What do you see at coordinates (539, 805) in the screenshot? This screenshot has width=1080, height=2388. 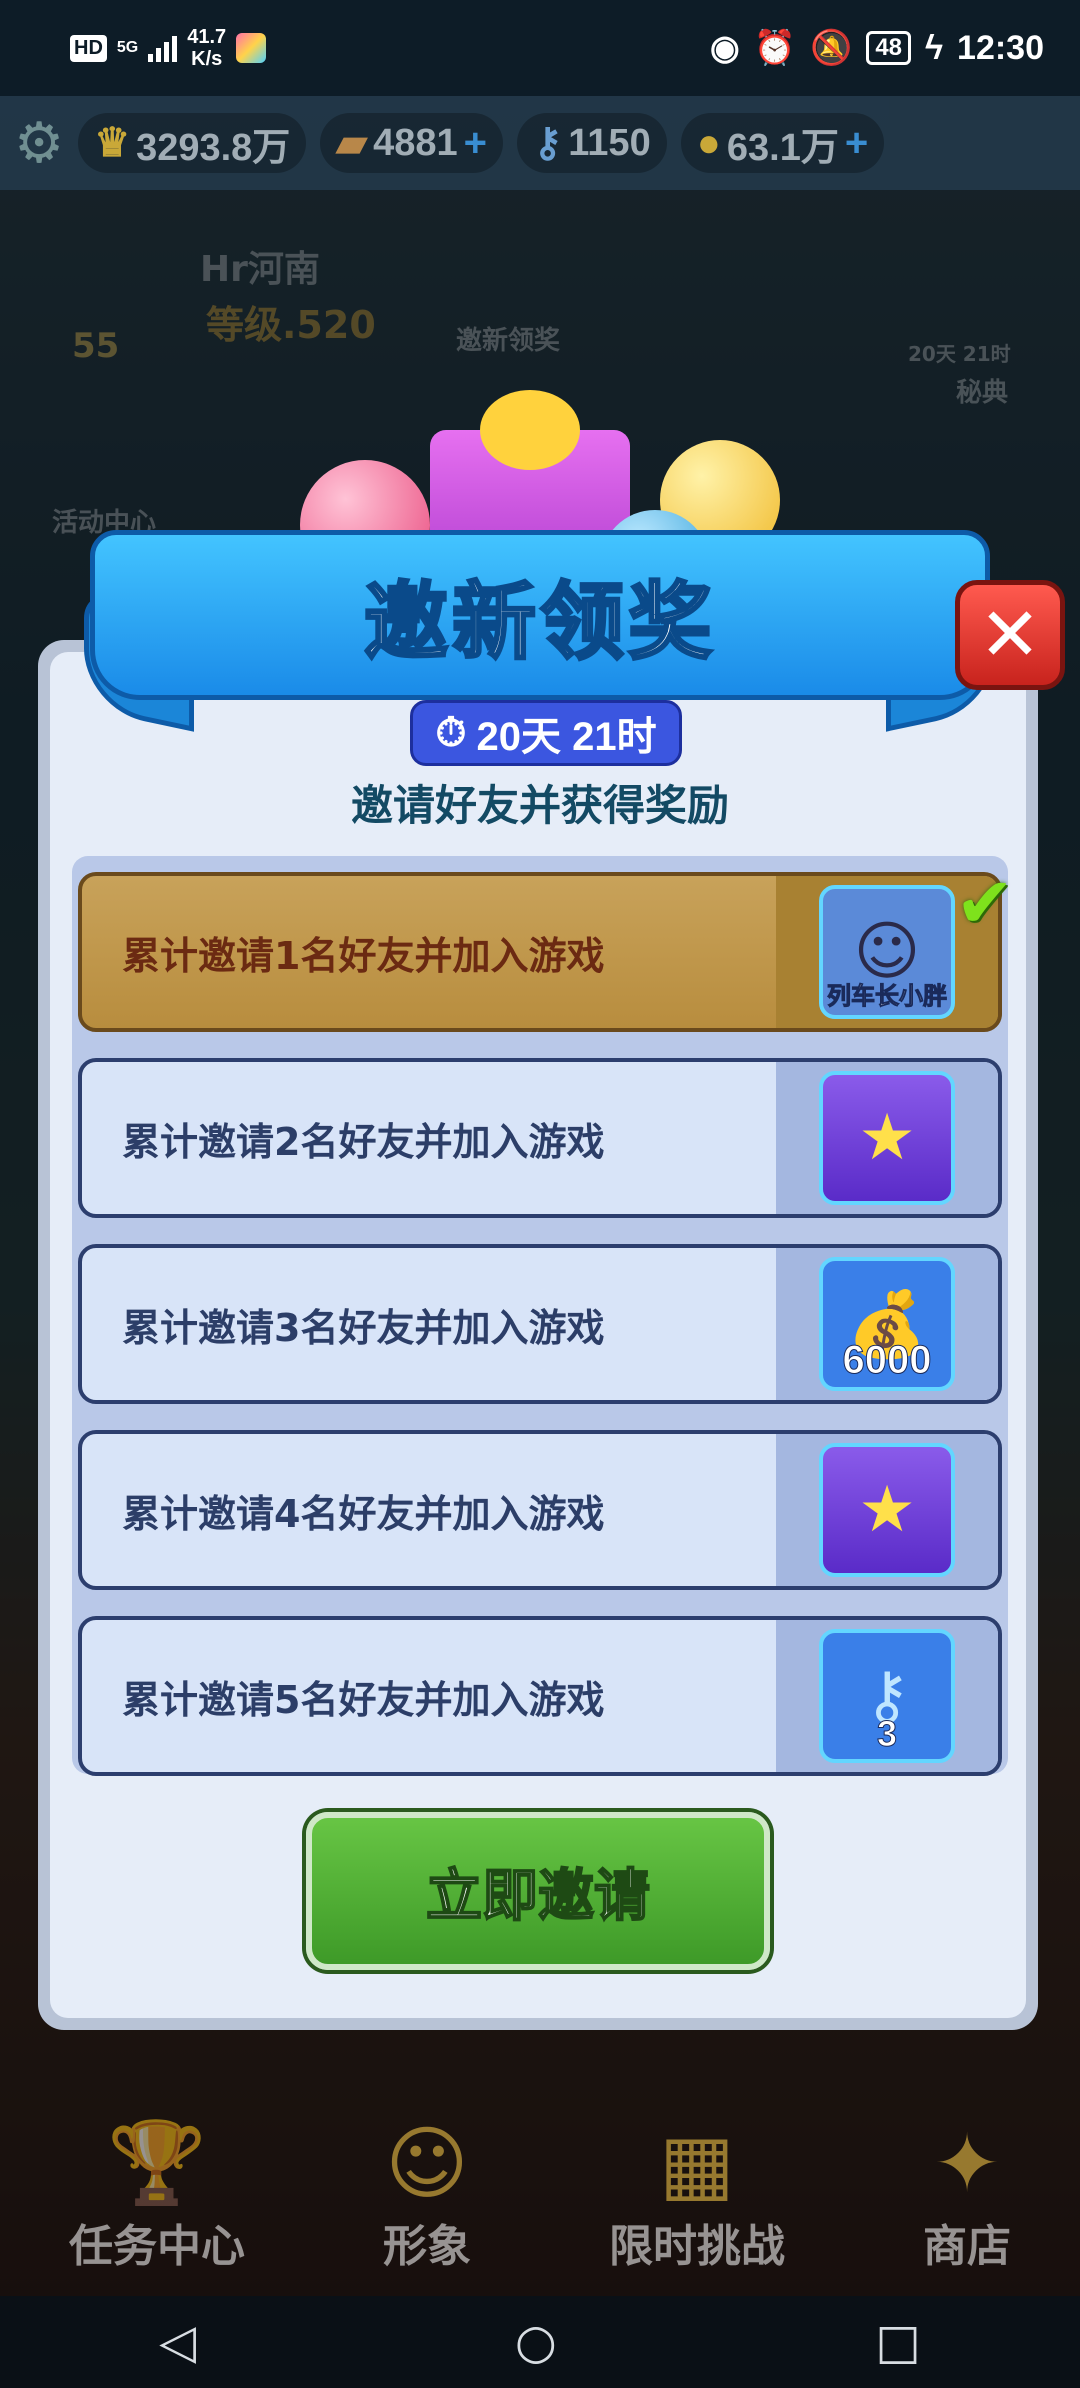 I see `dialog-subtitle: 邀请好友并获得奖励` at bounding box center [539, 805].